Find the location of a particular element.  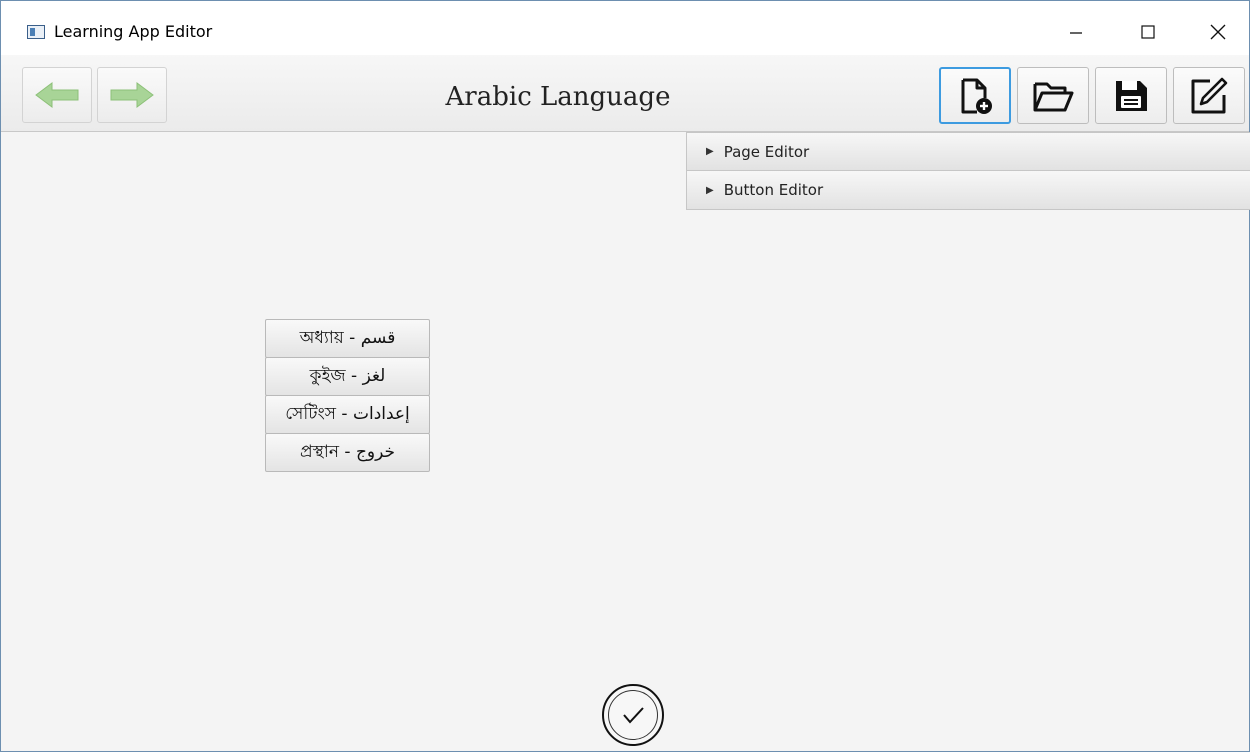

minimize-icon is located at coordinates (1076, 33).